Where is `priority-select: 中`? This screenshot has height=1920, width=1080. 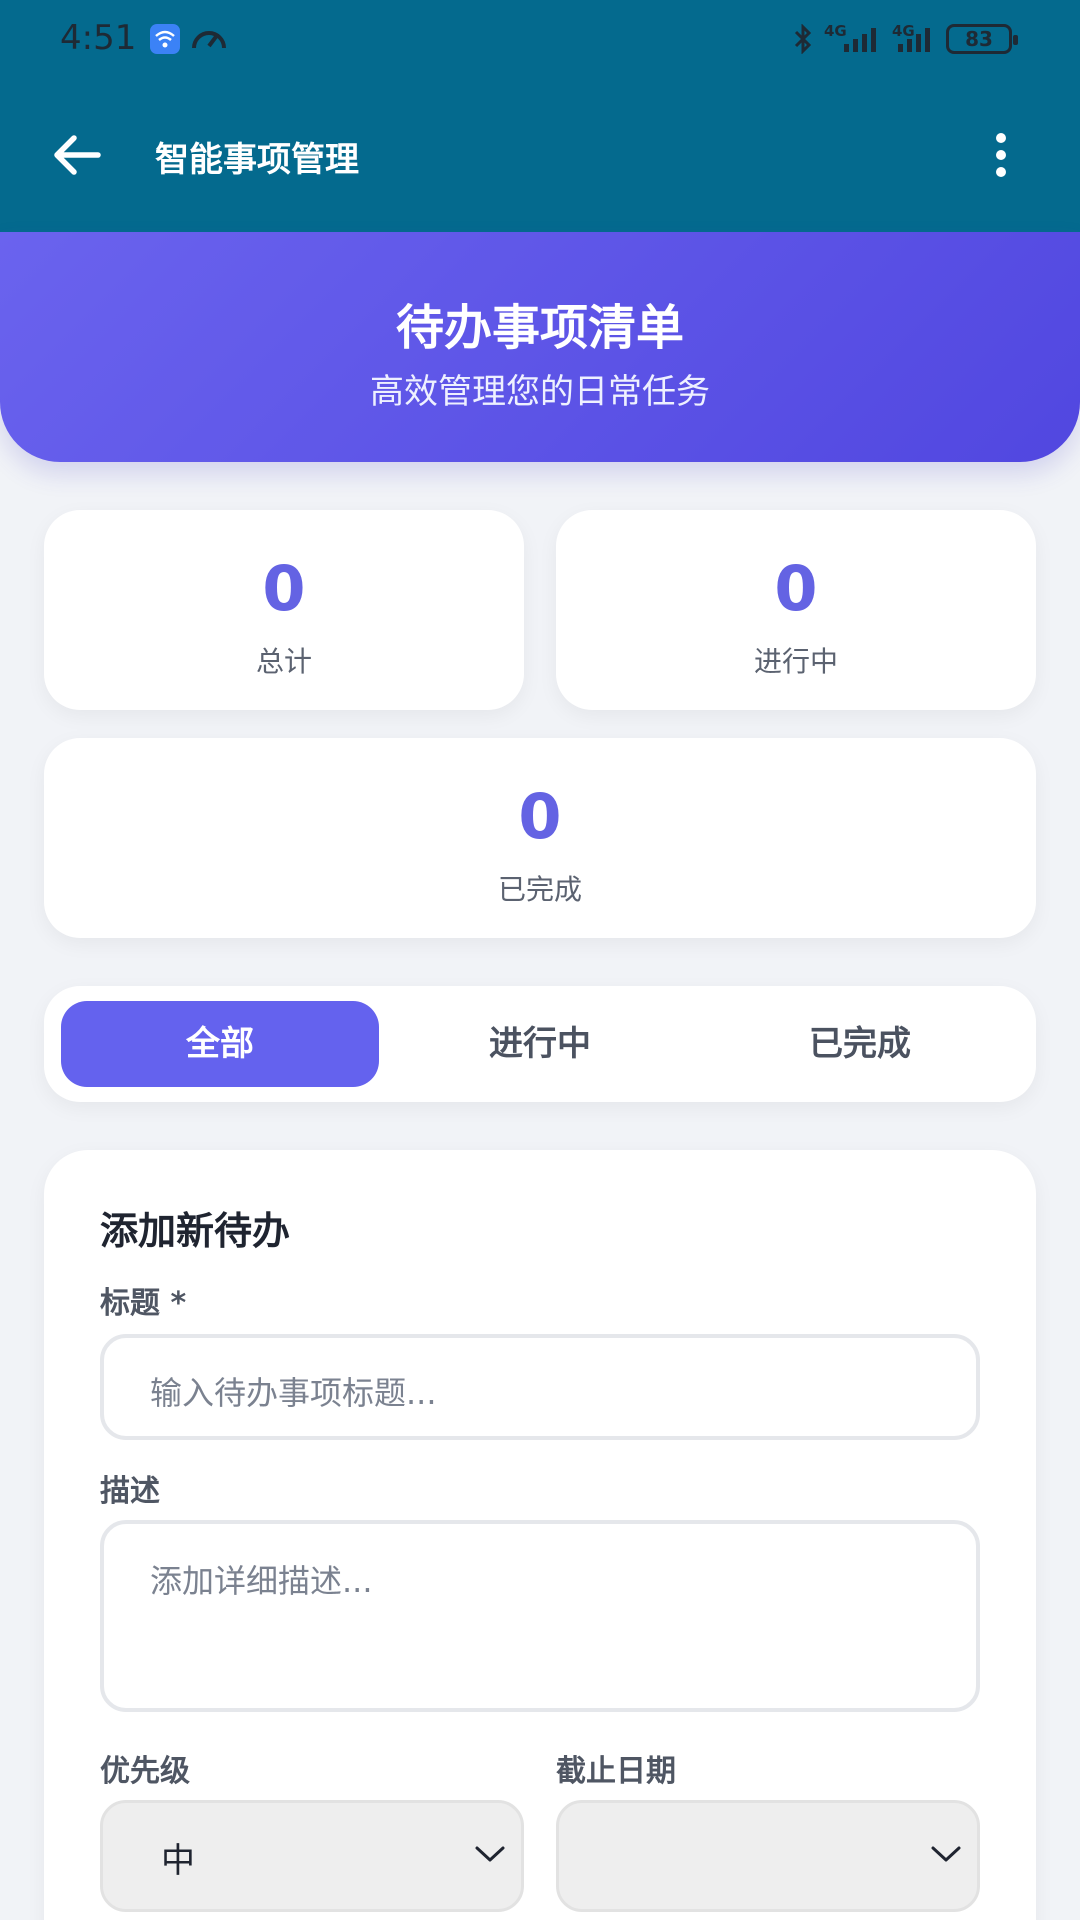 priority-select: 中 is located at coordinates (312, 1856).